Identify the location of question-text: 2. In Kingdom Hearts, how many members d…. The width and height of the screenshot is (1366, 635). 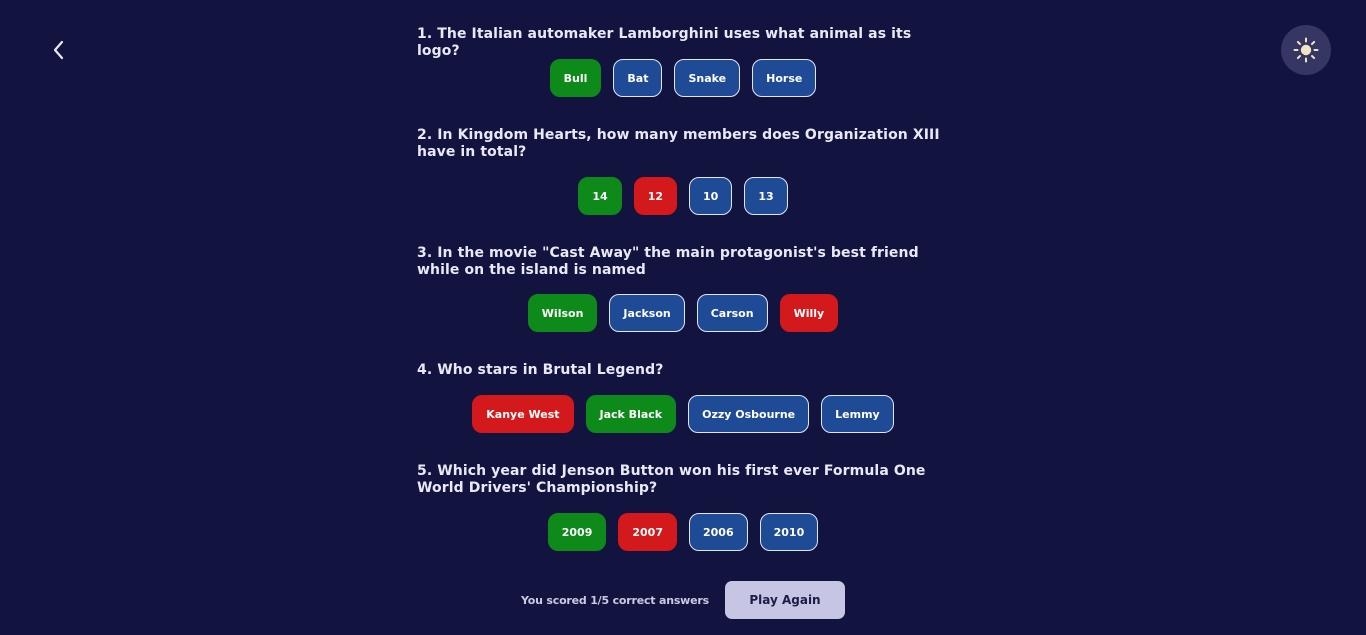
(678, 143).